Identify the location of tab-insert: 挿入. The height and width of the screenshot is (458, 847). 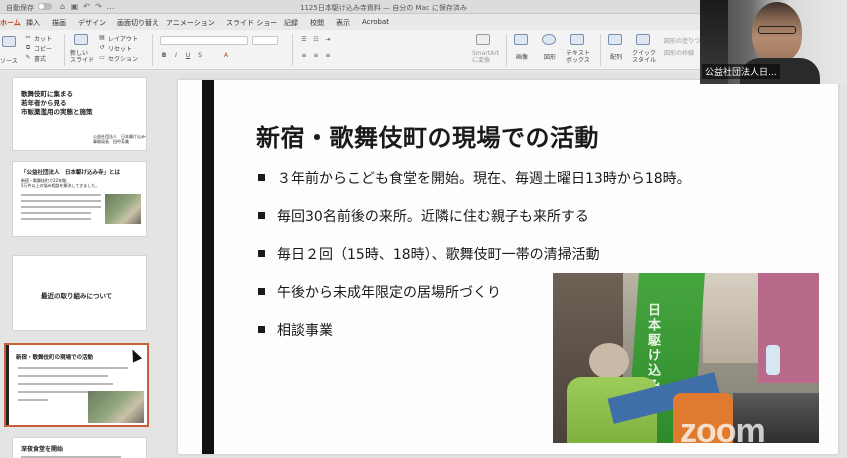
(33, 23).